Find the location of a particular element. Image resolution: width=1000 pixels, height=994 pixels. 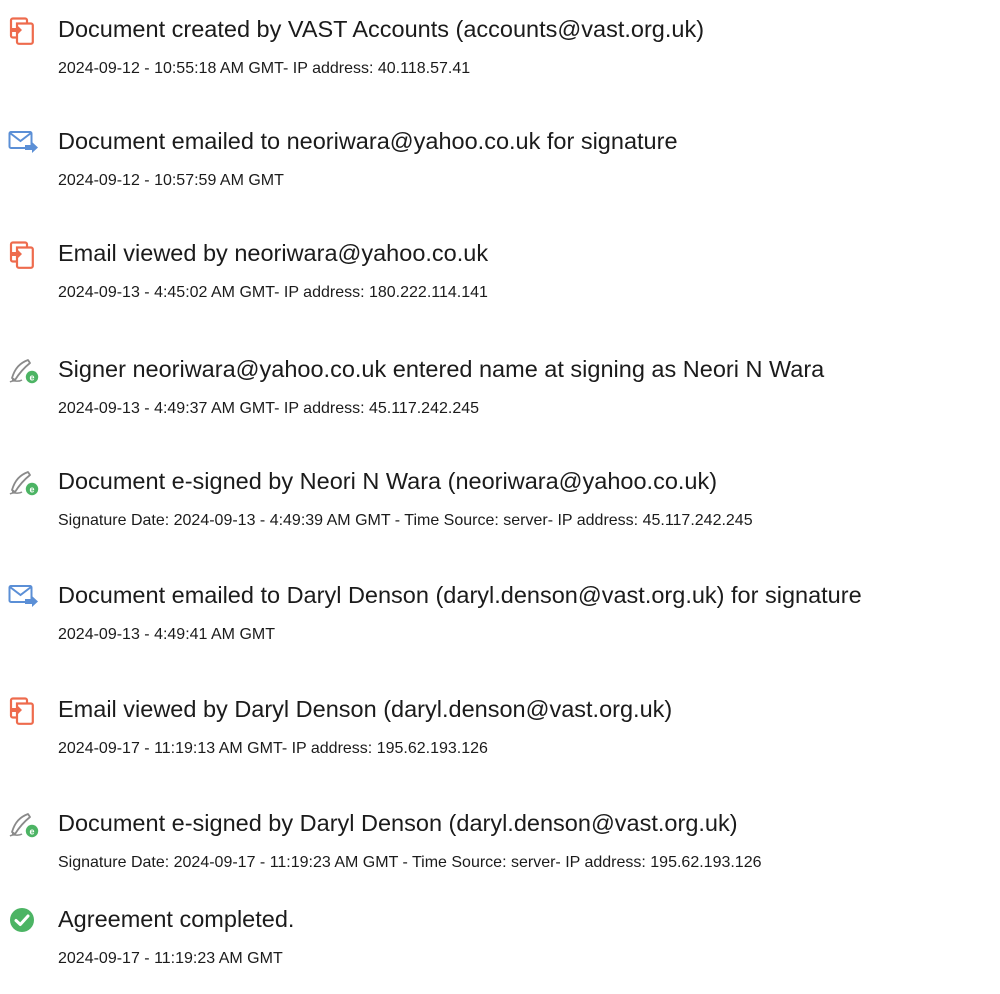

check-circle-icon is located at coordinates (24, 920).